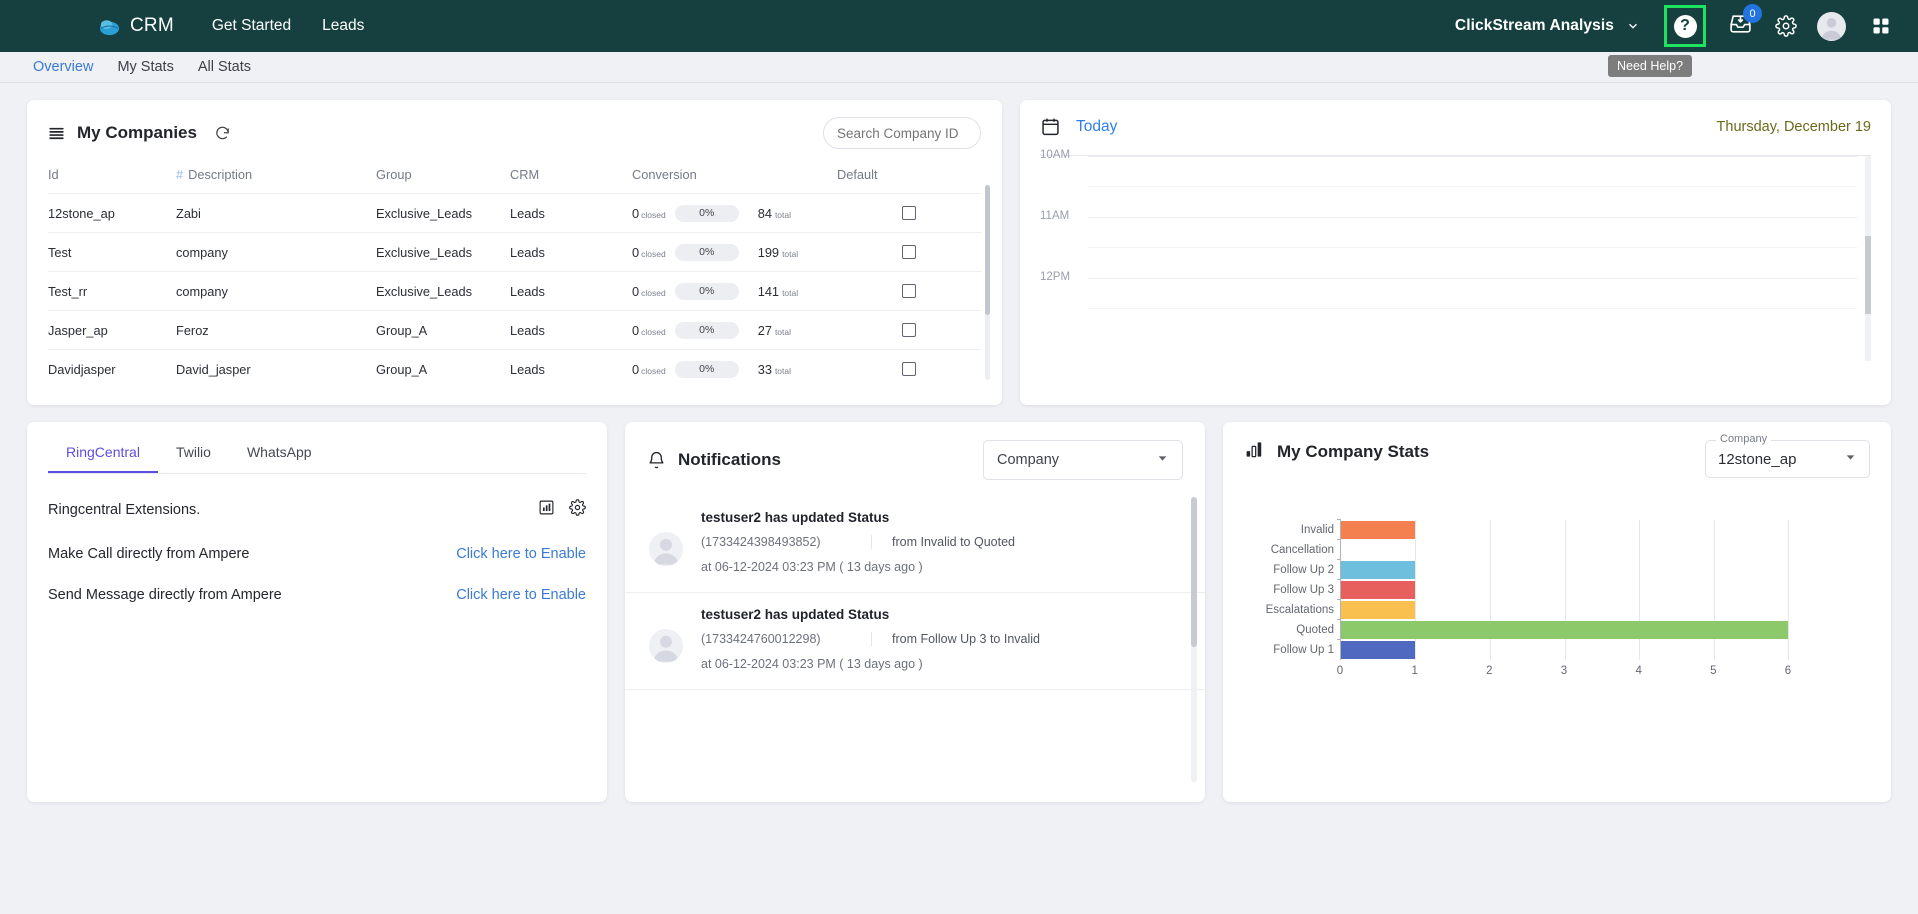  I want to click on cell-conversion: 0 closed 0% 141 total, so click(734, 291).